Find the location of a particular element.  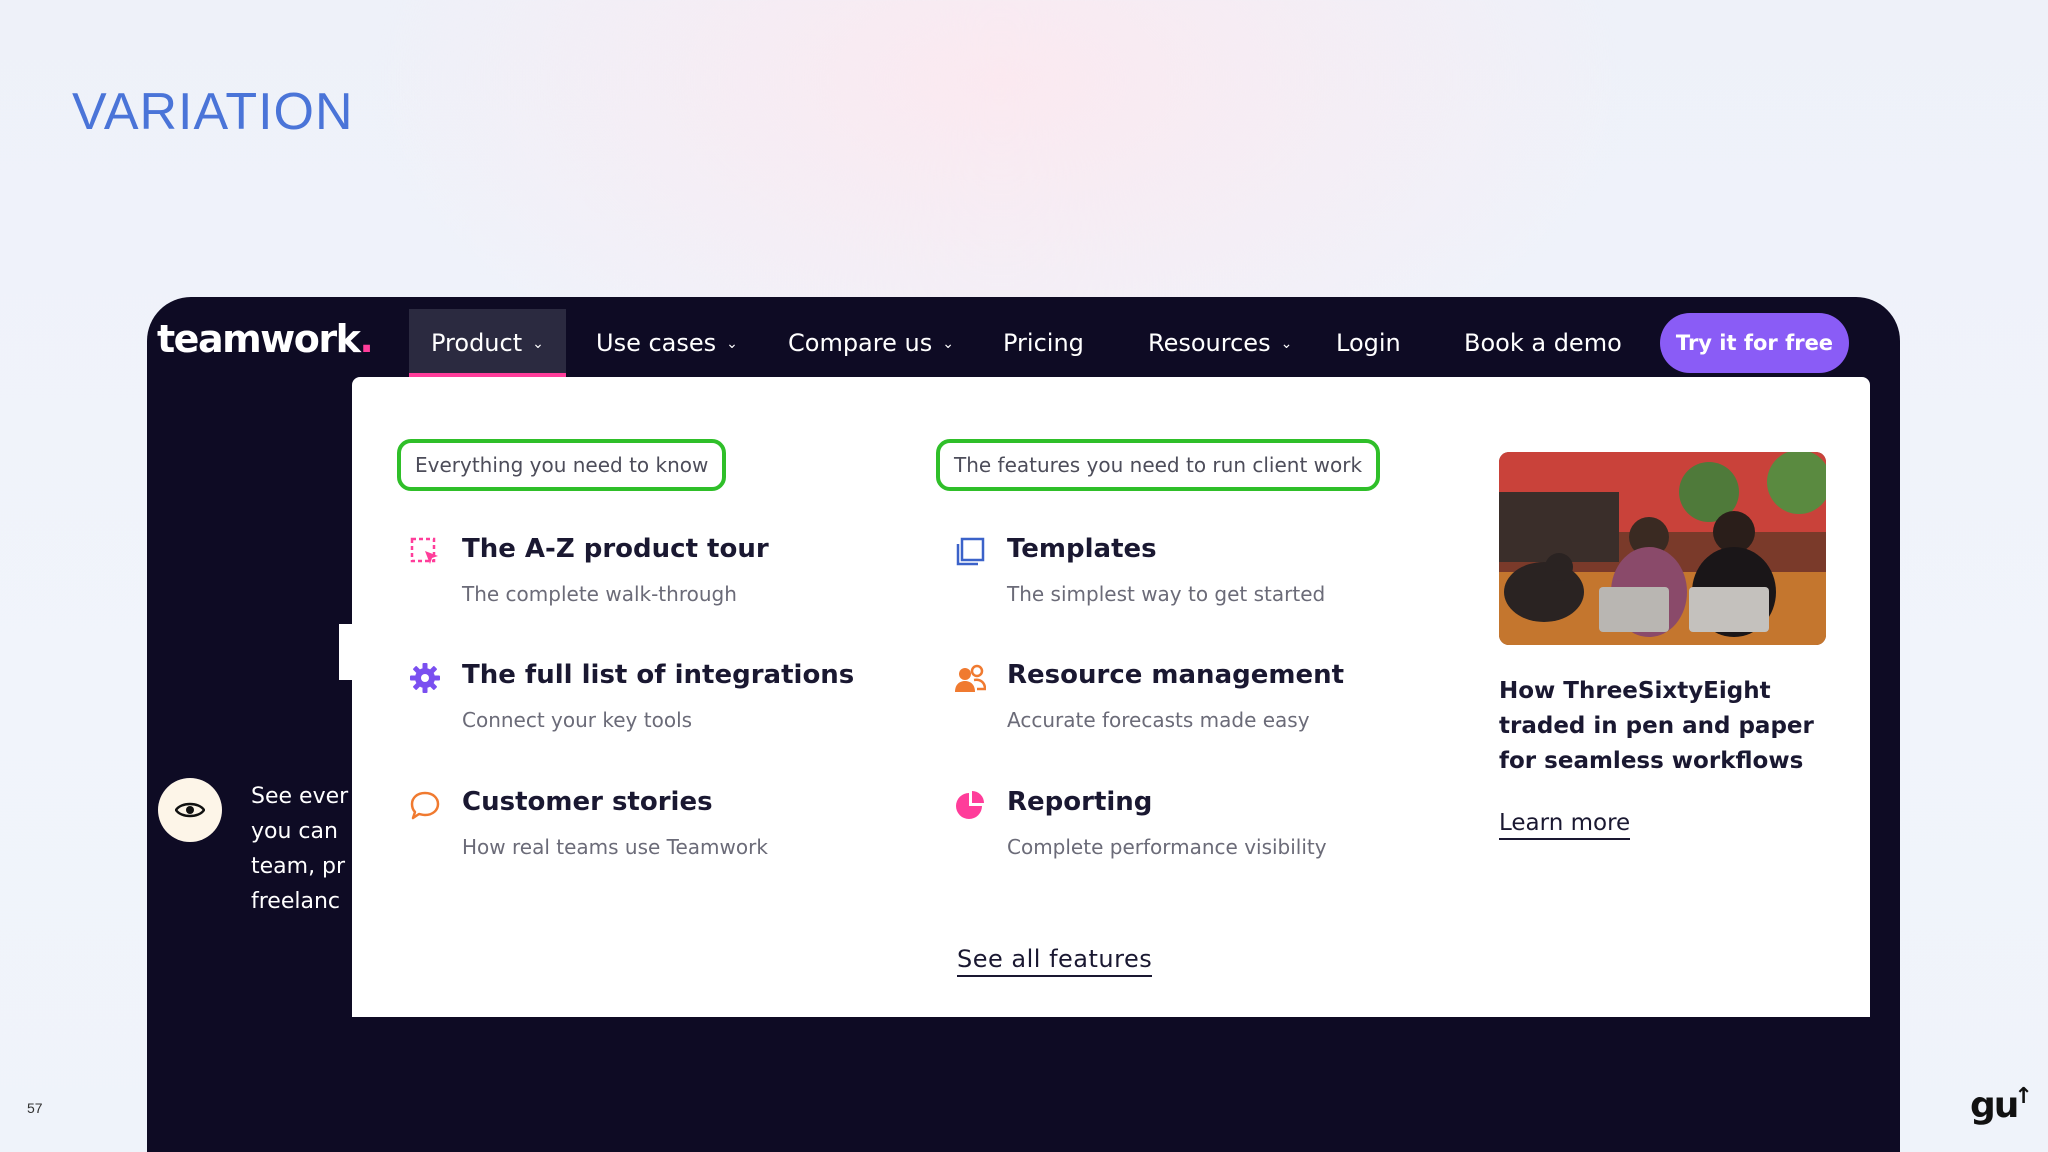

nav-item-product: Product ⌄ is located at coordinates (487, 343).